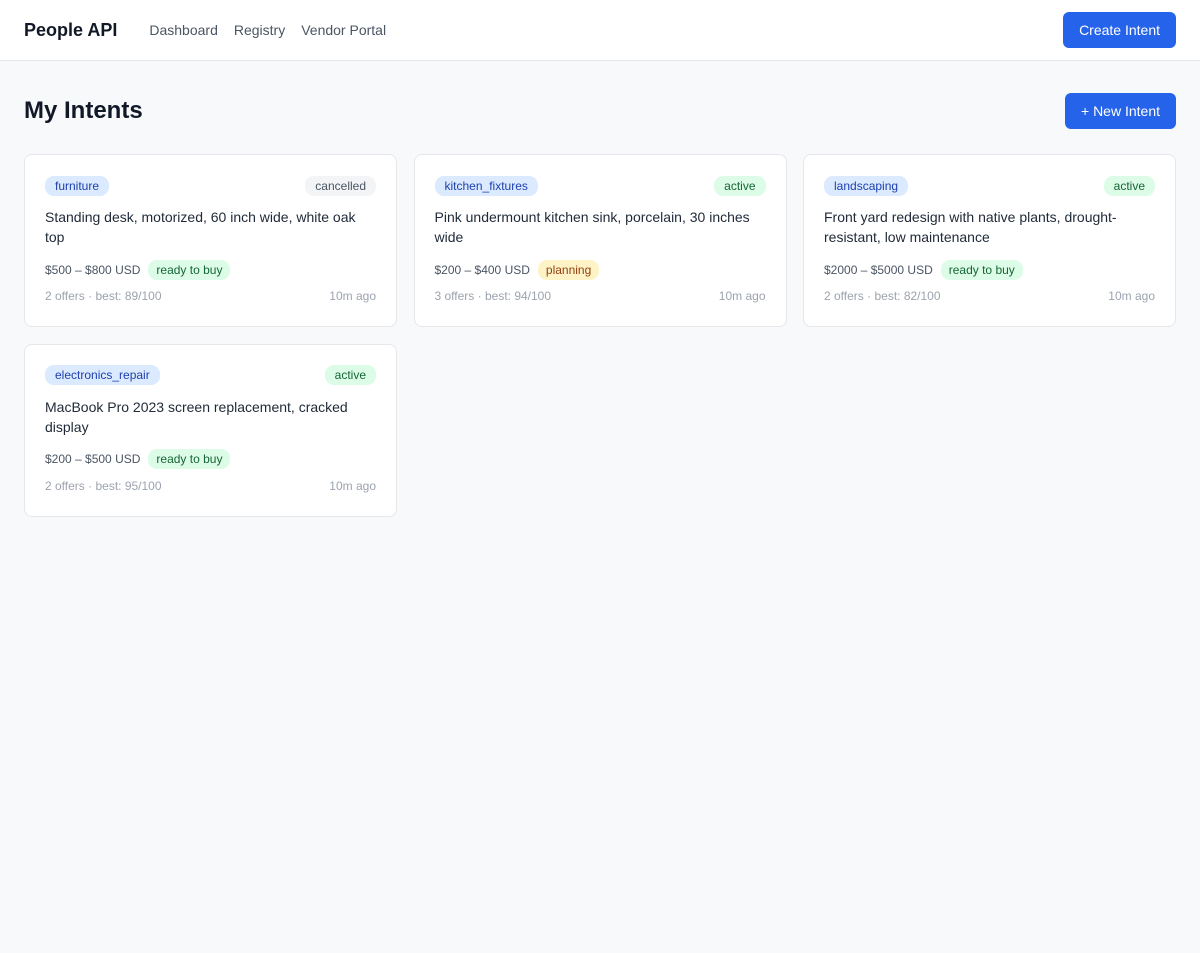 The width and height of the screenshot is (1200, 953). What do you see at coordinates (568, 269) in the screenshot?
I see `stage-badge: planning` at bounding box center [568, 269].